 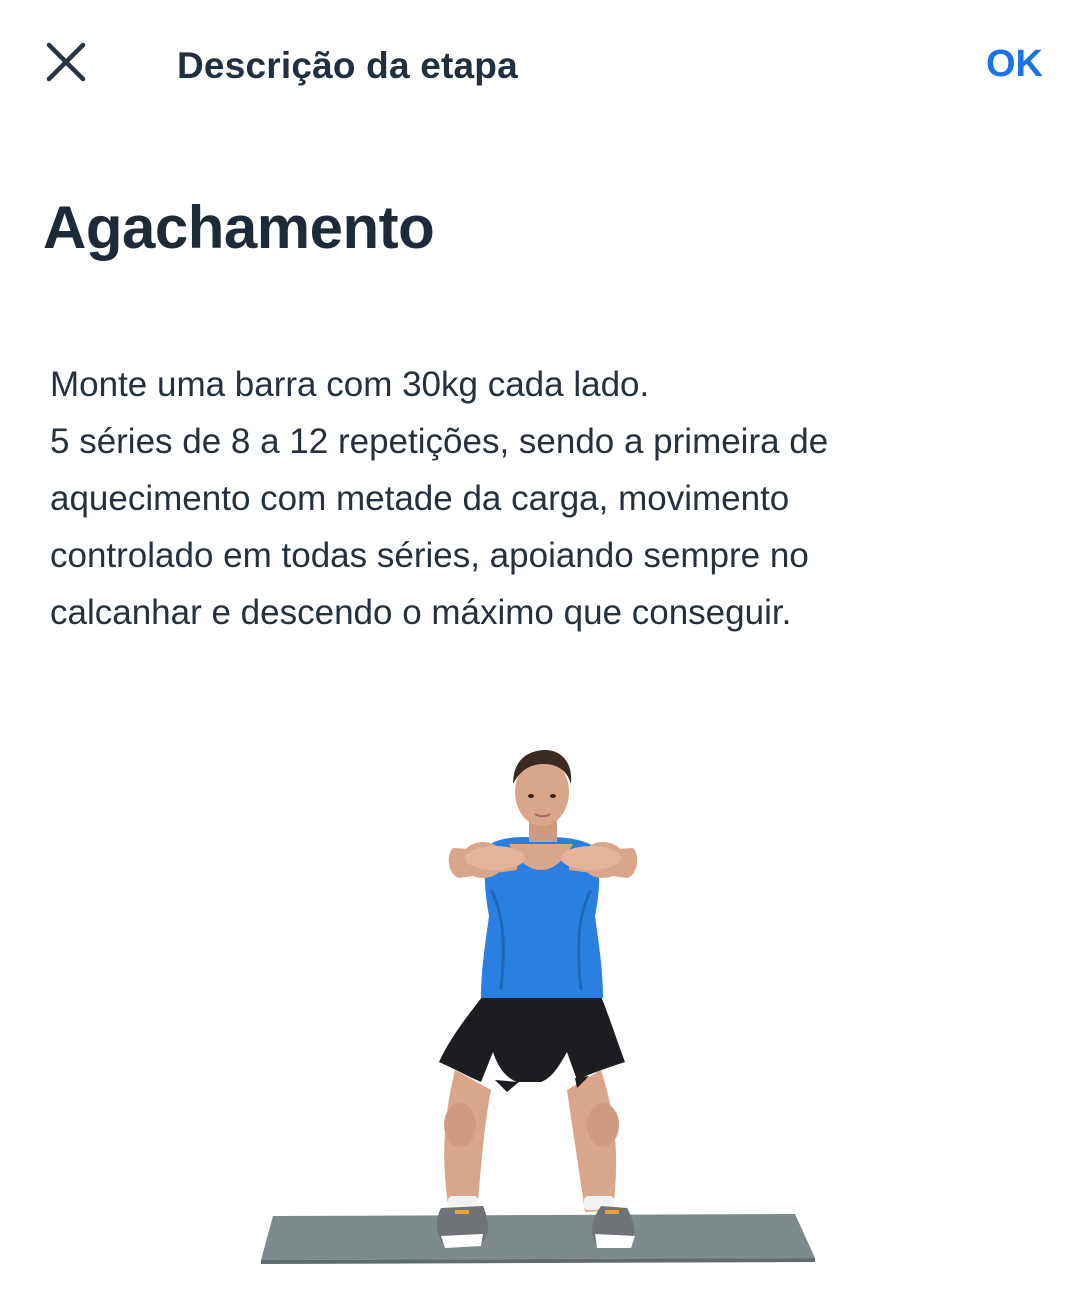 I want to click on exercise-mat, so click(x=538, y=1237).